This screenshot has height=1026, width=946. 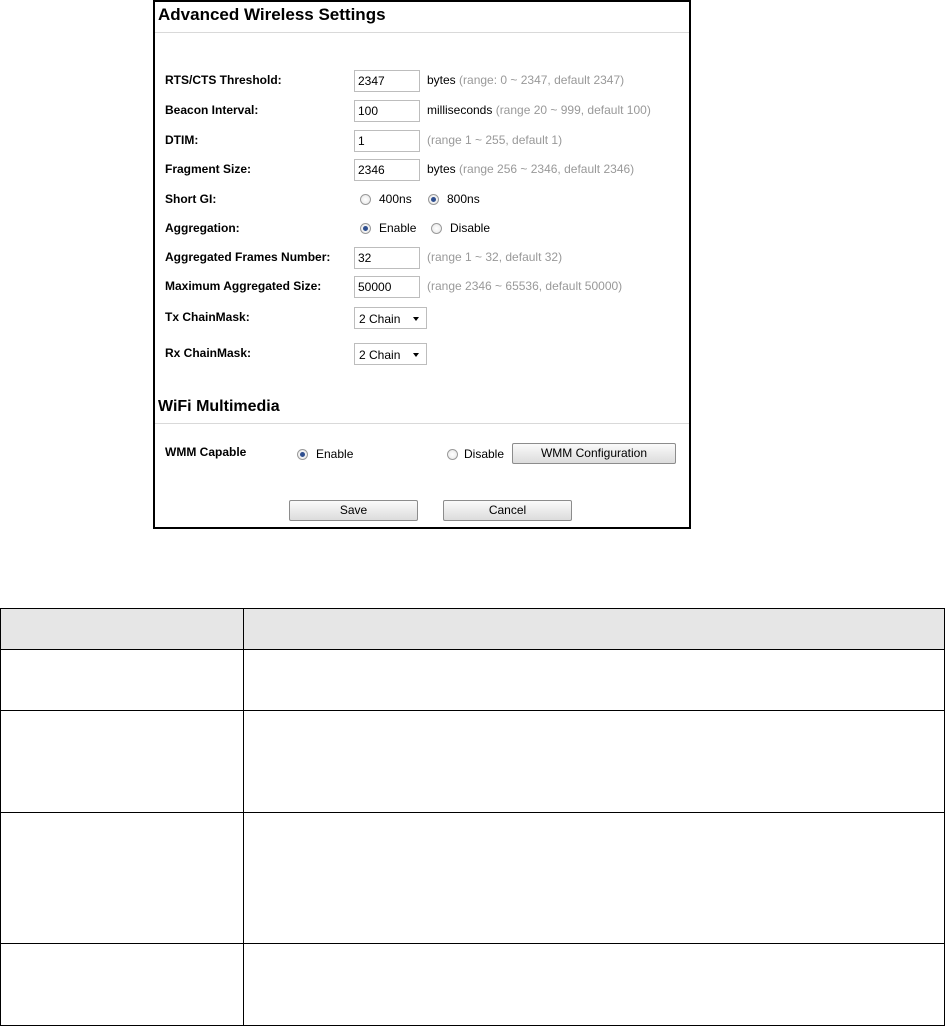 I want to click on max-aggregated-size-hint: (range 2346 ~ 65536, default 50000), so click(x=525, y=286).